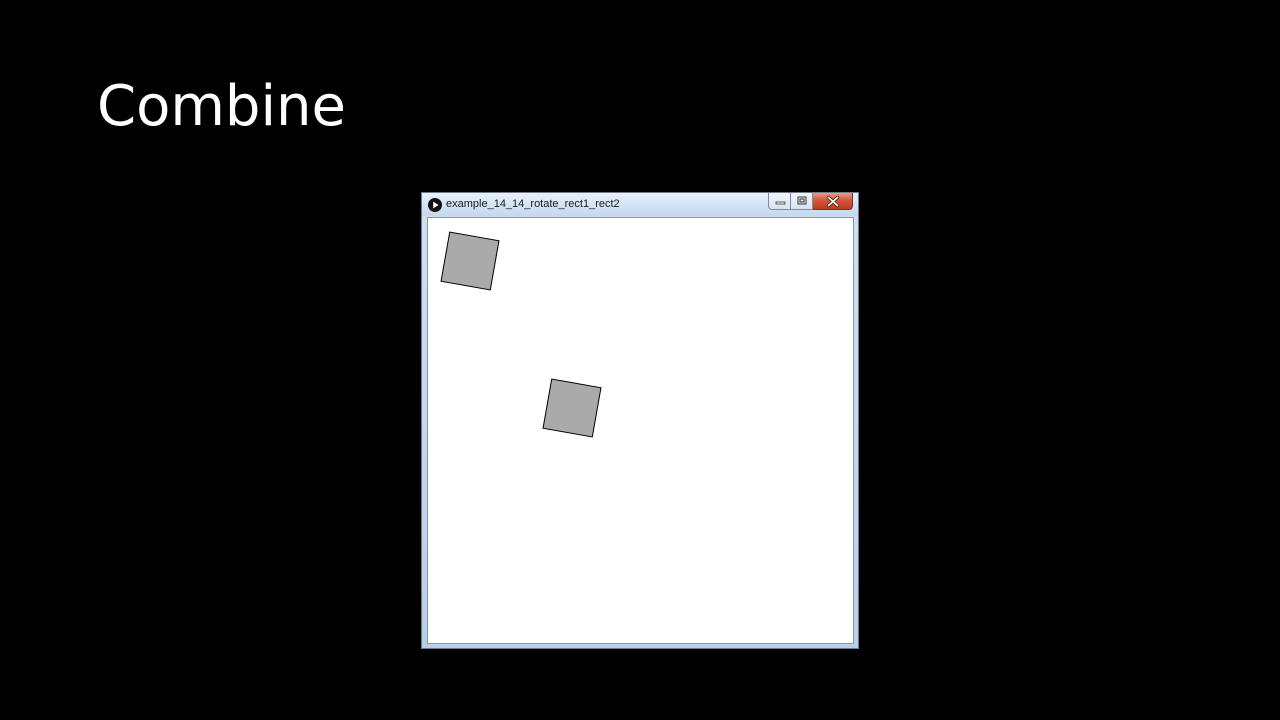 Image resolution: width=1280 pixels, height=720 pixels. I want to click on maximize-button, so click(802, 201).